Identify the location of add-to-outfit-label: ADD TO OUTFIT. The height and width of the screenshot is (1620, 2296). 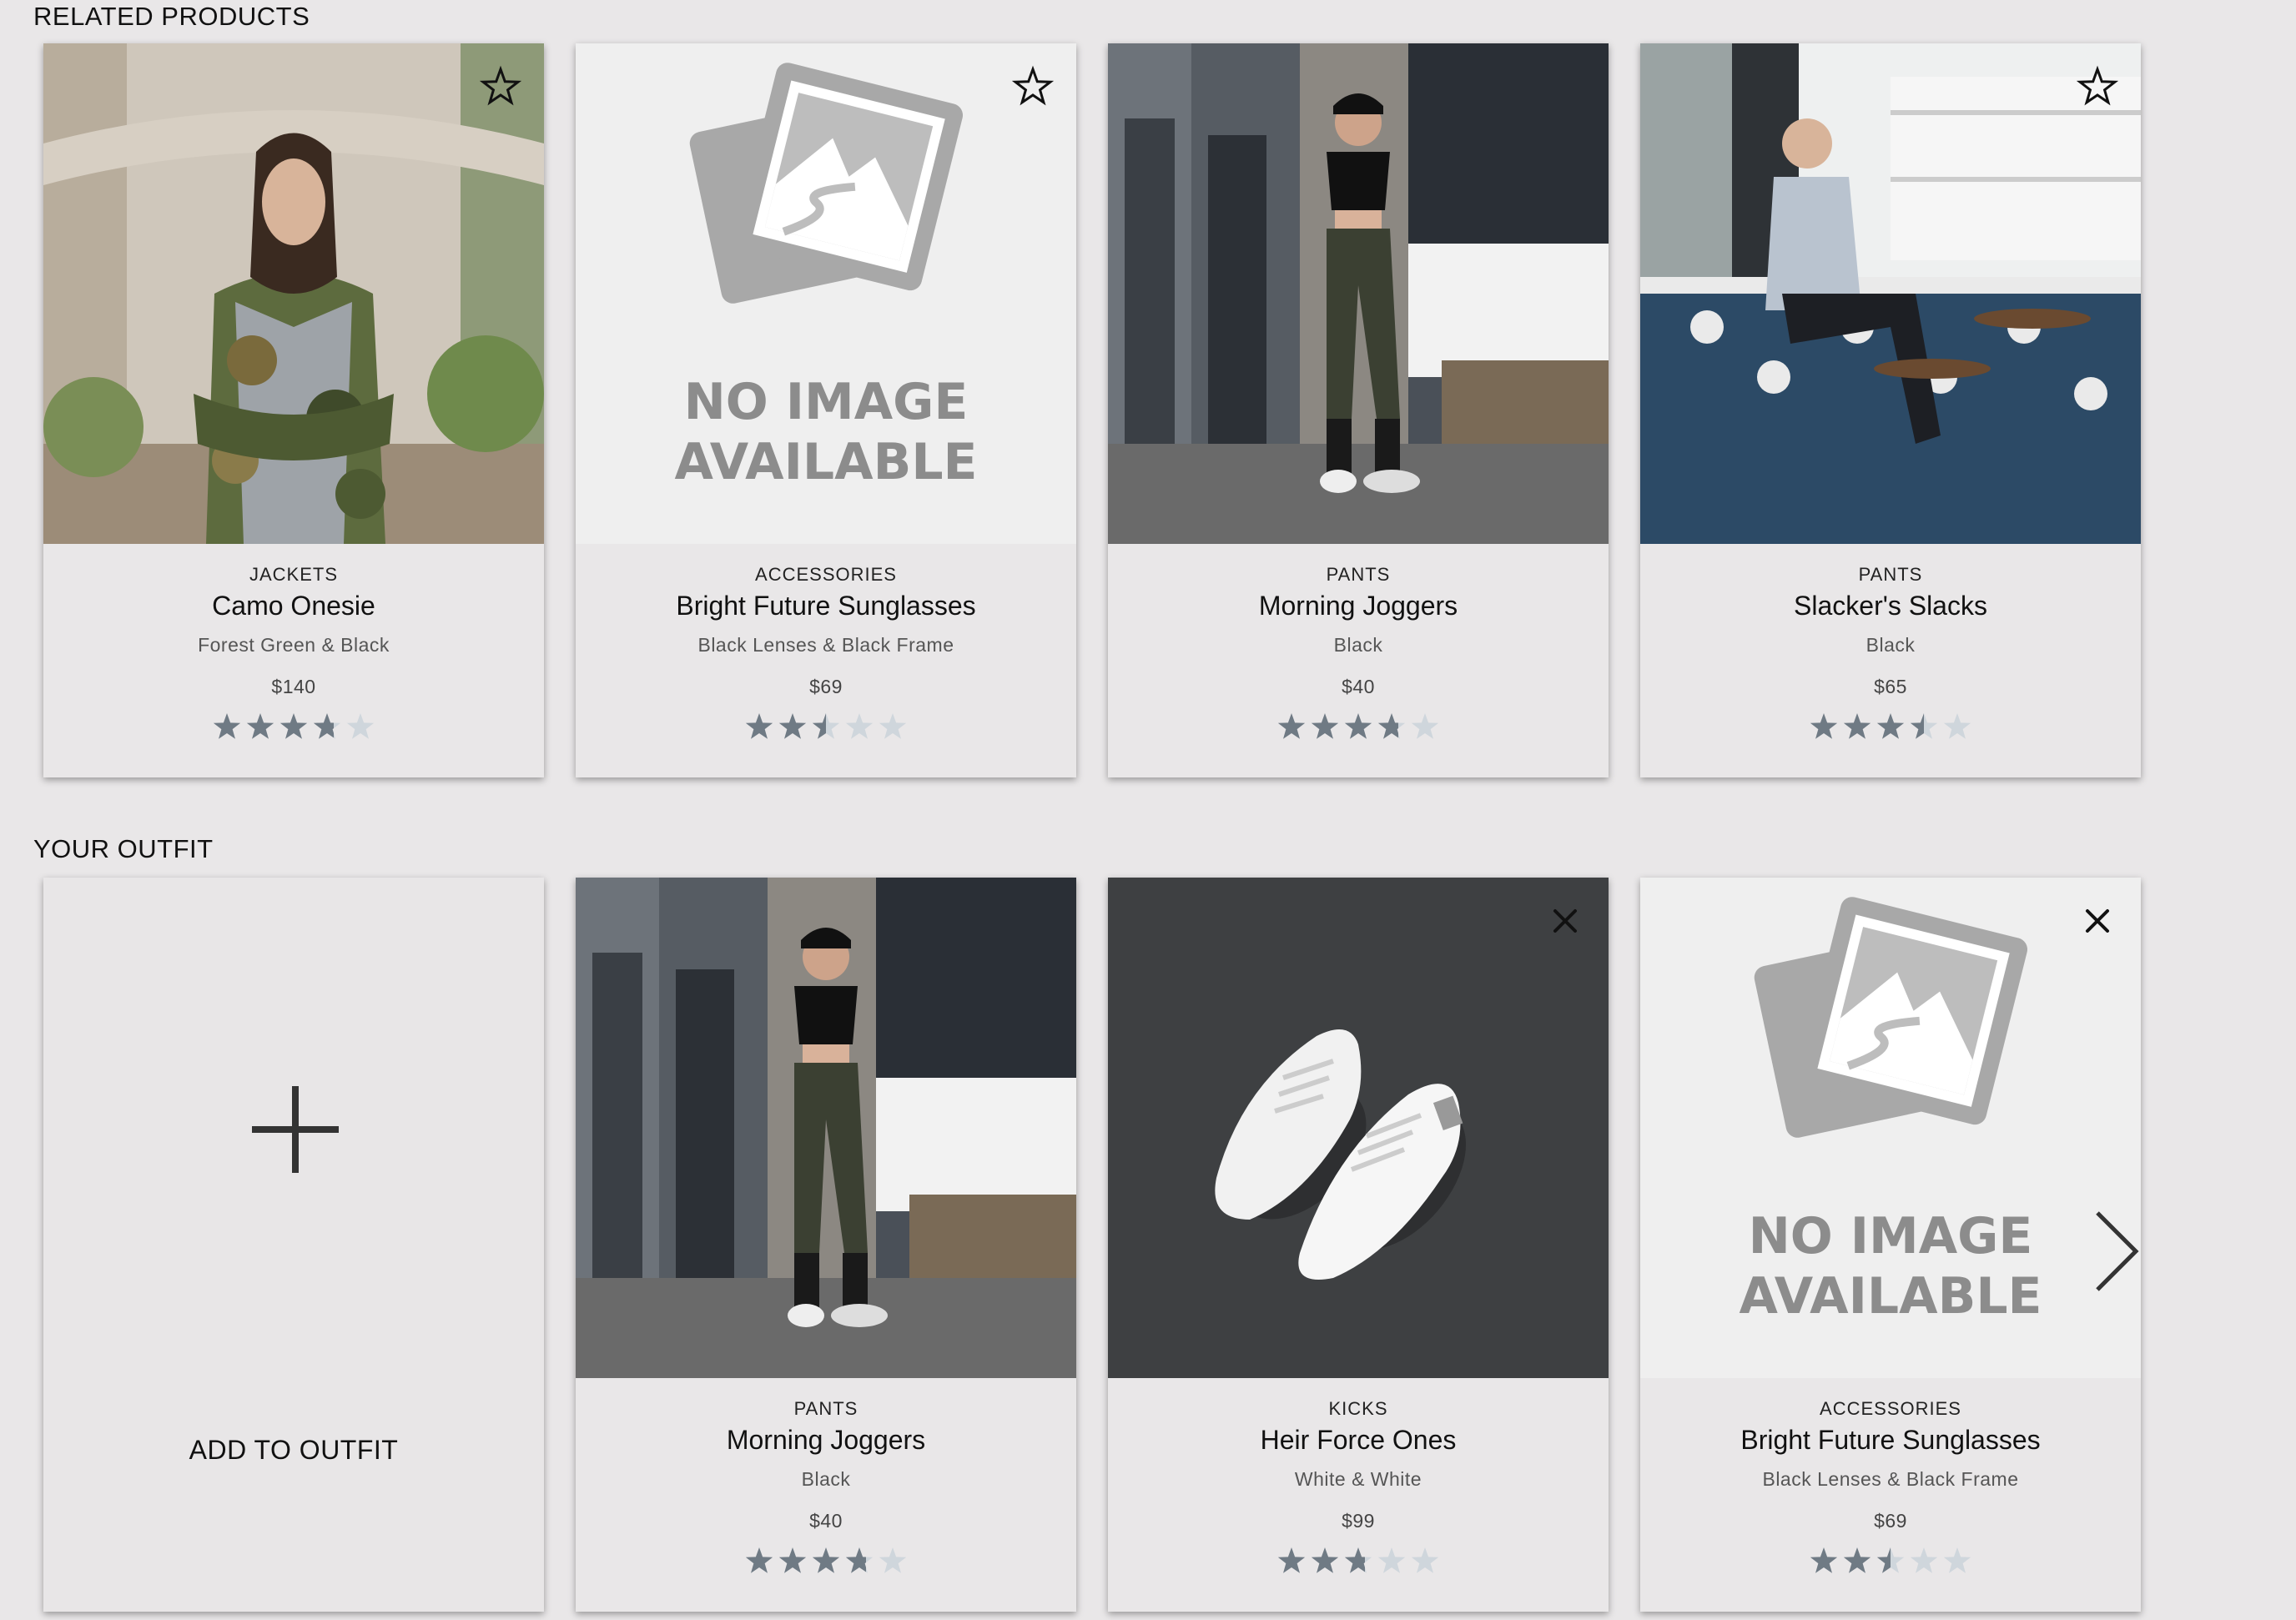
(294, 1450).